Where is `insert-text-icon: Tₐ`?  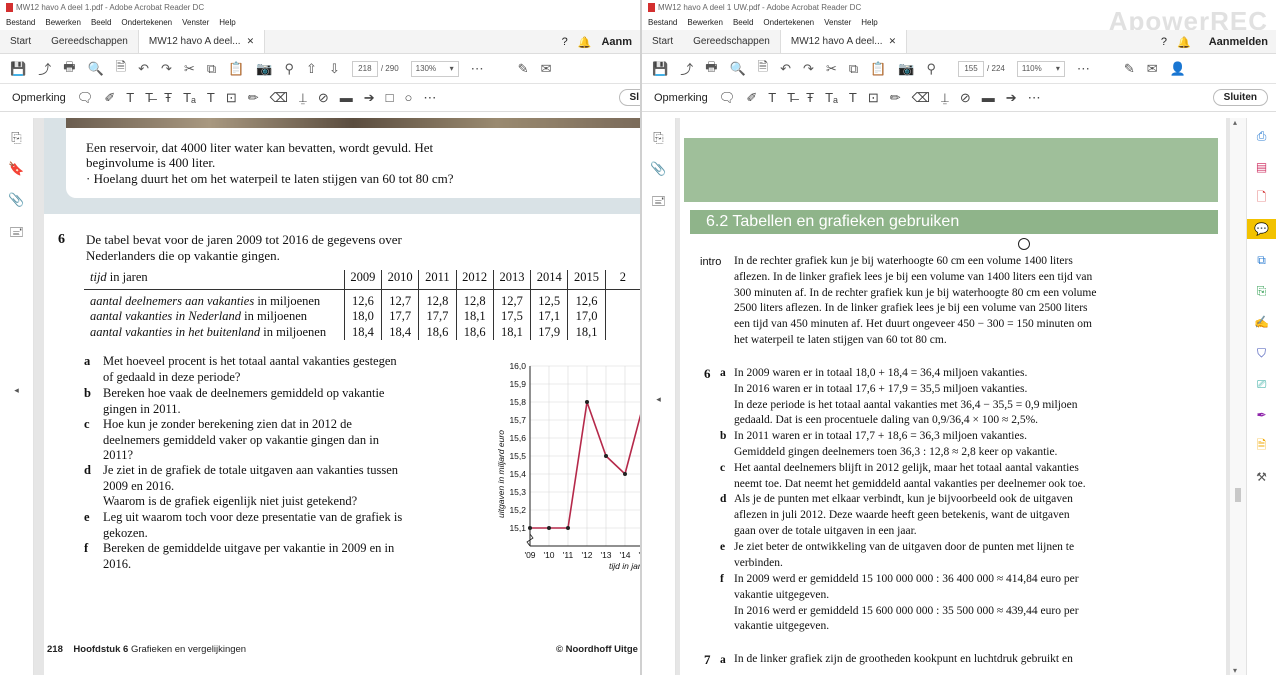 insert-text-icon: Tₐ is located at coordinates (831, 97).